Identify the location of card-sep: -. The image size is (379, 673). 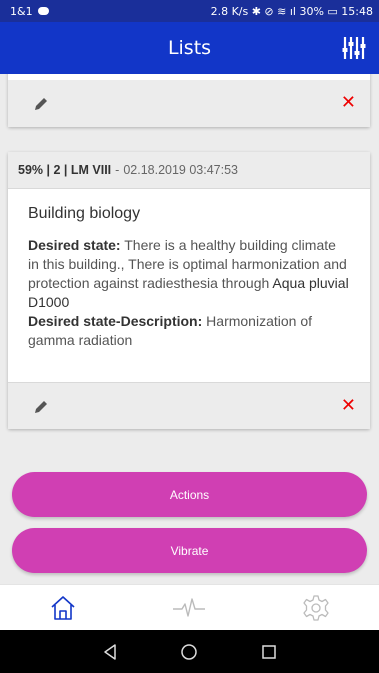
(117, 170).